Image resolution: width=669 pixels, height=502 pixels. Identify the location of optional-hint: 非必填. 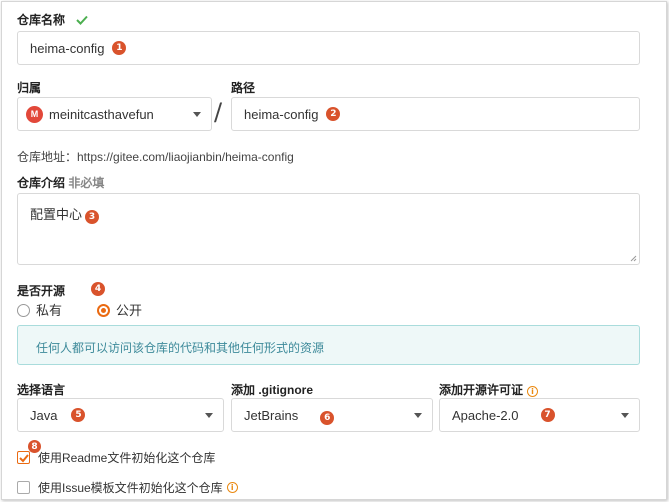
(86, 183).